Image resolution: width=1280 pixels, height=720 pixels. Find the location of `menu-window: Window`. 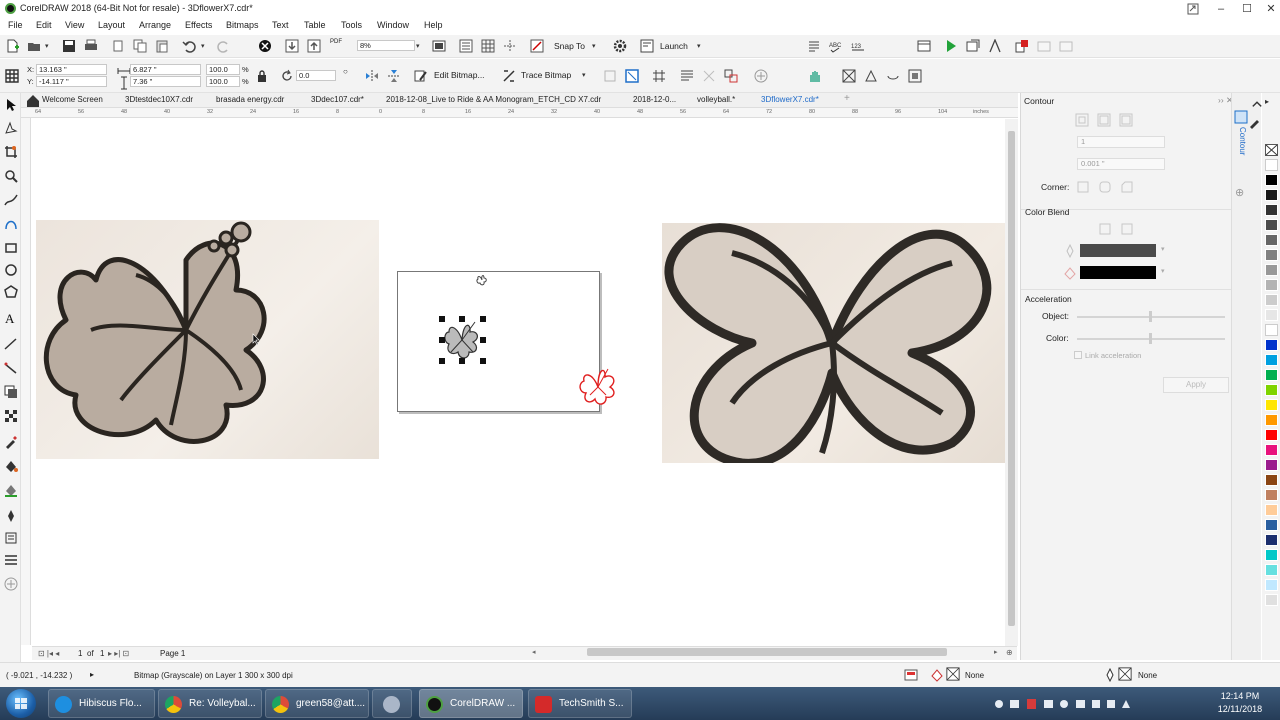

menu-window: Window is located at coordinates (393, 25).